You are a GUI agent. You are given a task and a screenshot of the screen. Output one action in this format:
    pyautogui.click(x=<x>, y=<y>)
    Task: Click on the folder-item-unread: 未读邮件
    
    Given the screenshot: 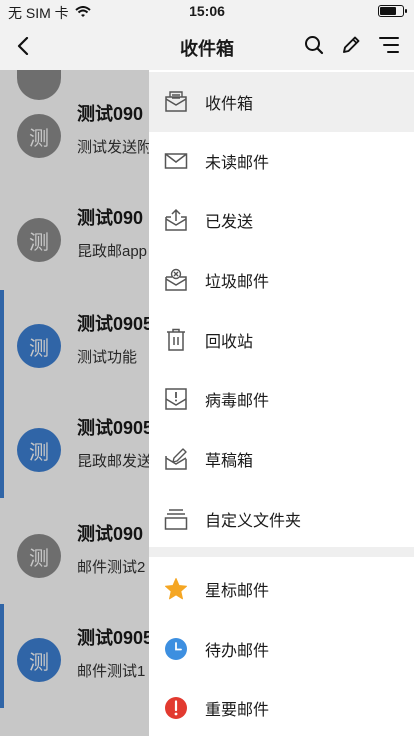 What is the action you would take?
    pyautogui.click(x=281, y=161)
    